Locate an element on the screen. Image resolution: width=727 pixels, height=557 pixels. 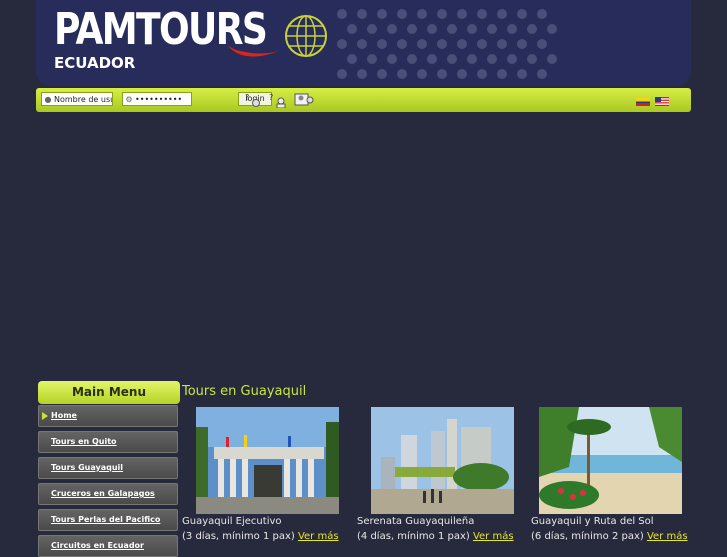
user-icon: ● is located at coordinates (48, 99).